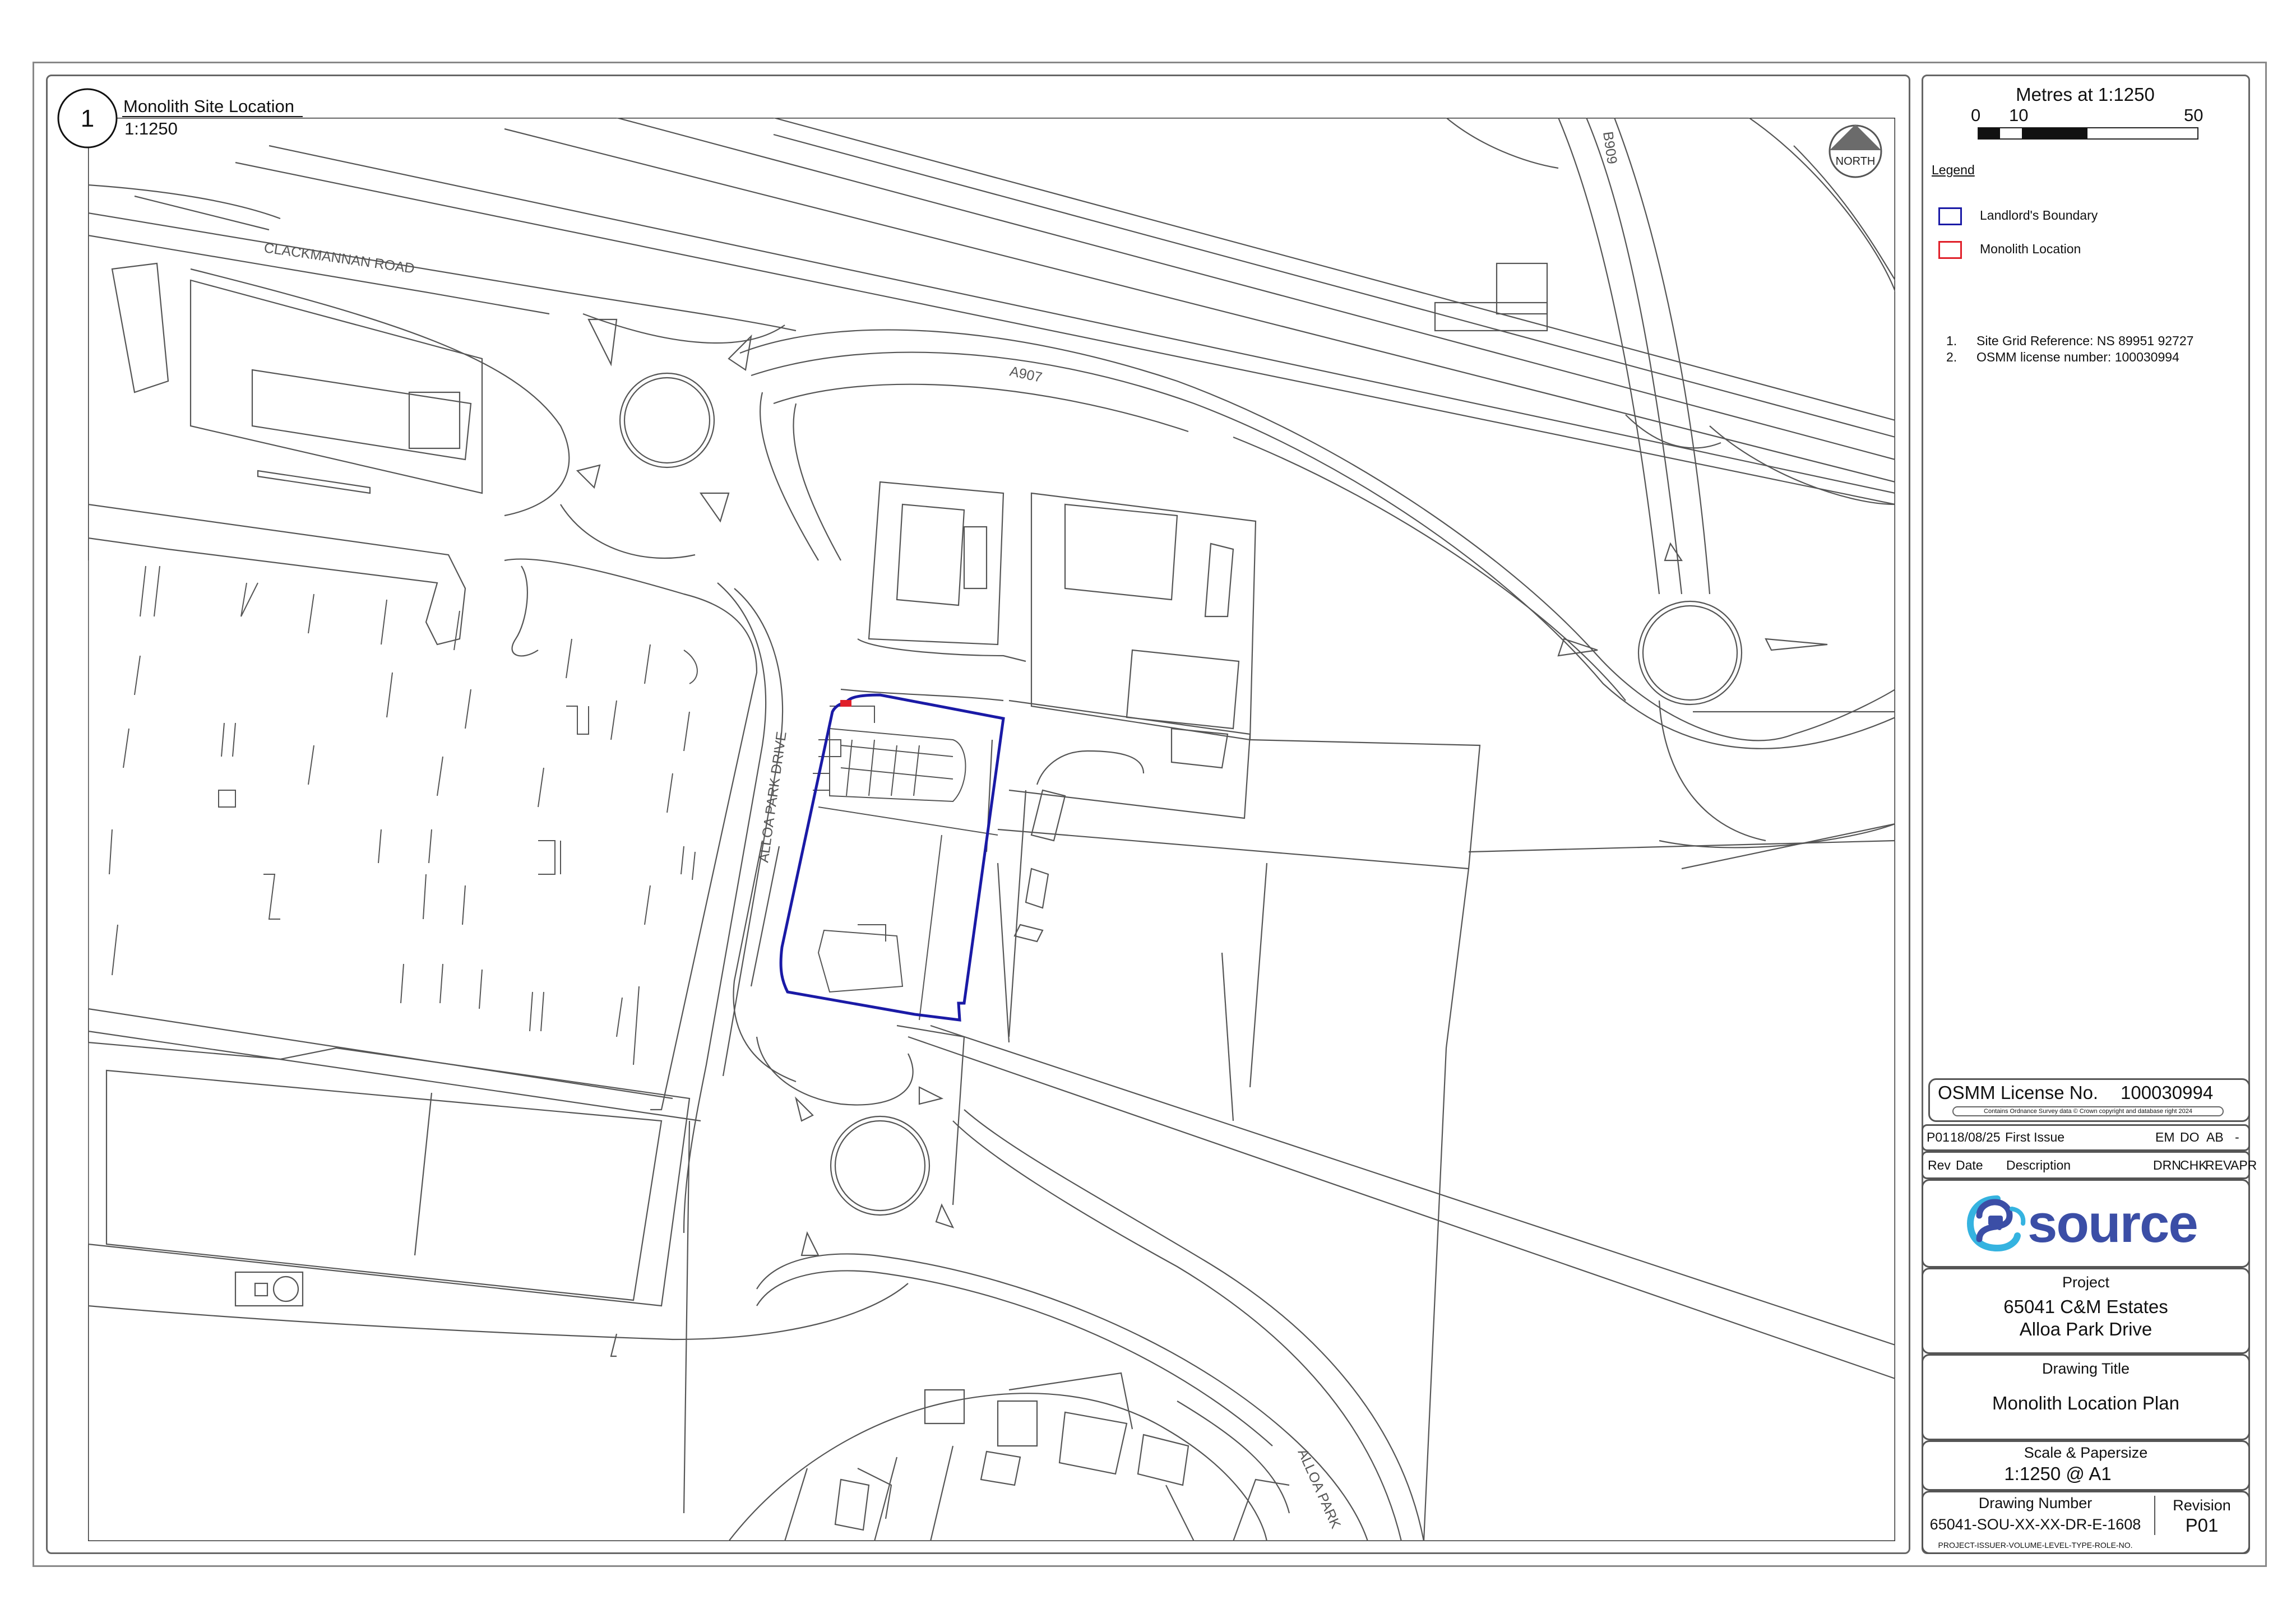 Image resolution: width=2296 pixels, height=1623 pixels. I want to click on note-1-number: 1., so click(1951, 340).